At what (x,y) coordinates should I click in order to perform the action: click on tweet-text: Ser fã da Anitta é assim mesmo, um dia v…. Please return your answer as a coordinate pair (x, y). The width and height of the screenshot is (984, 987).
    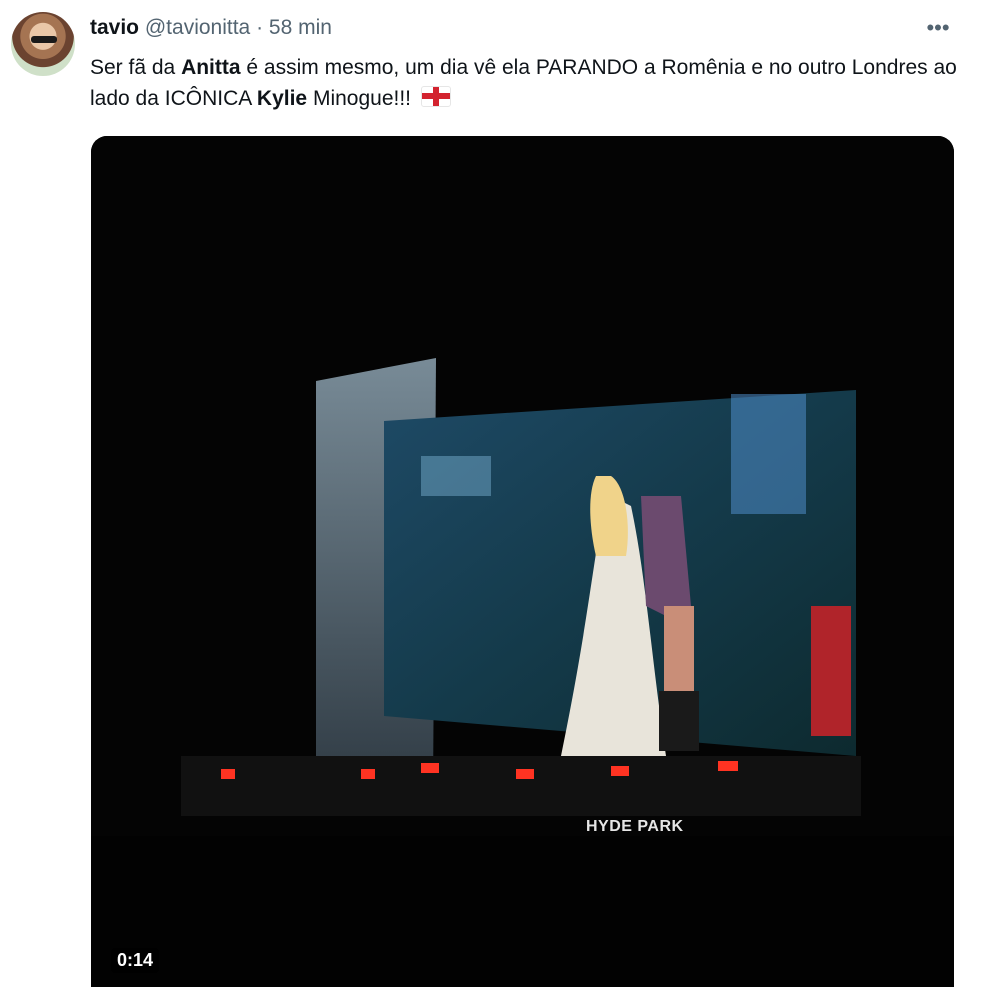
    Looking at the image, I should click on (525, 83).